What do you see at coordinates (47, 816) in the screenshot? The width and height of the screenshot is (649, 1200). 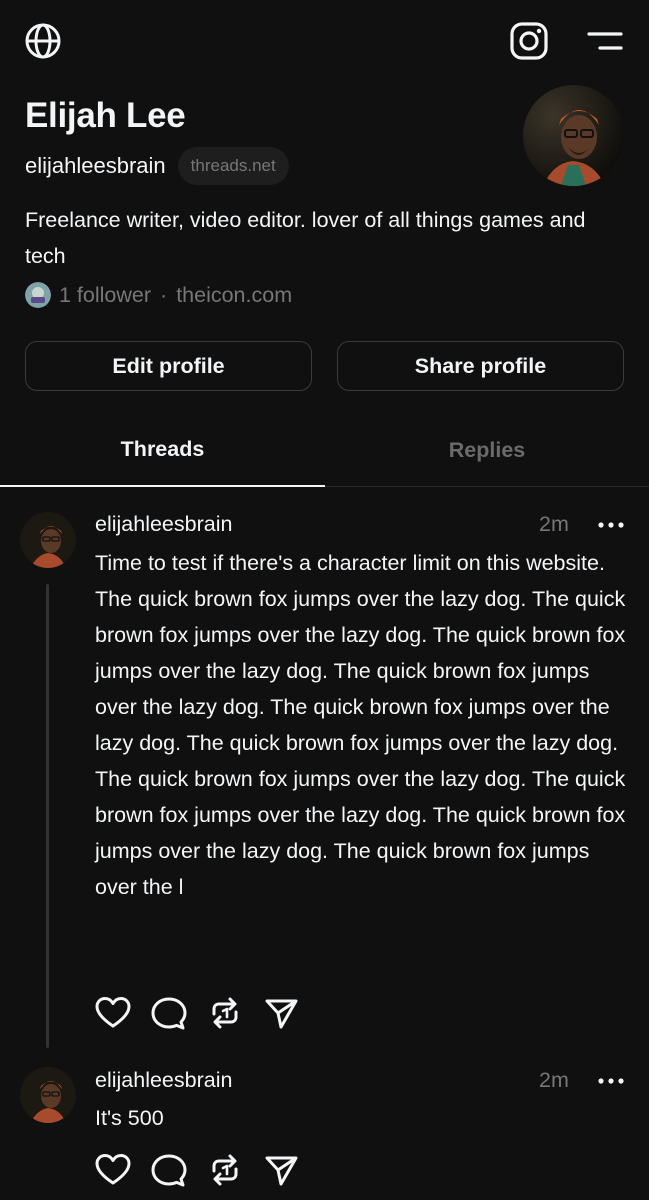 I see `thread-line` at bounding box center [47, 816].